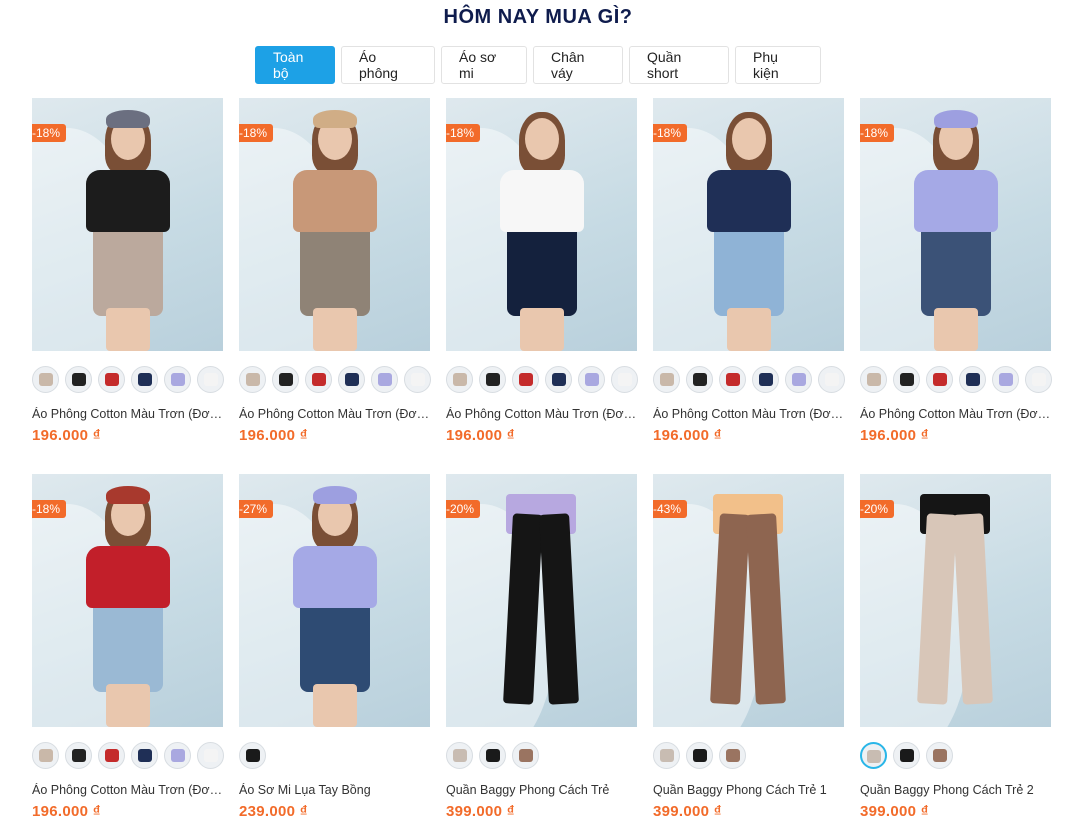  Describe the element at coordinates (778, 65) in the screenshot. I see `tab-accessories: Phụ kiện` at that location.